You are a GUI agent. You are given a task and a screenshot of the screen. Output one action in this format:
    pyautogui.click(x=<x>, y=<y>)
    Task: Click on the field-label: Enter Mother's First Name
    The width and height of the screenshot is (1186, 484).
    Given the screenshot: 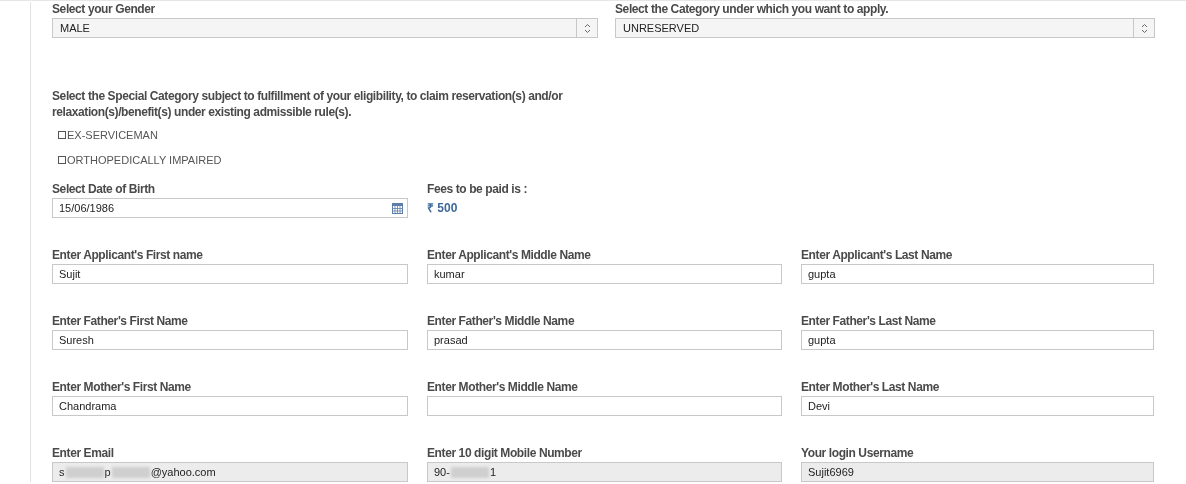 What is the action you would take?
    pyautogui.click(x=122, y=387)
    